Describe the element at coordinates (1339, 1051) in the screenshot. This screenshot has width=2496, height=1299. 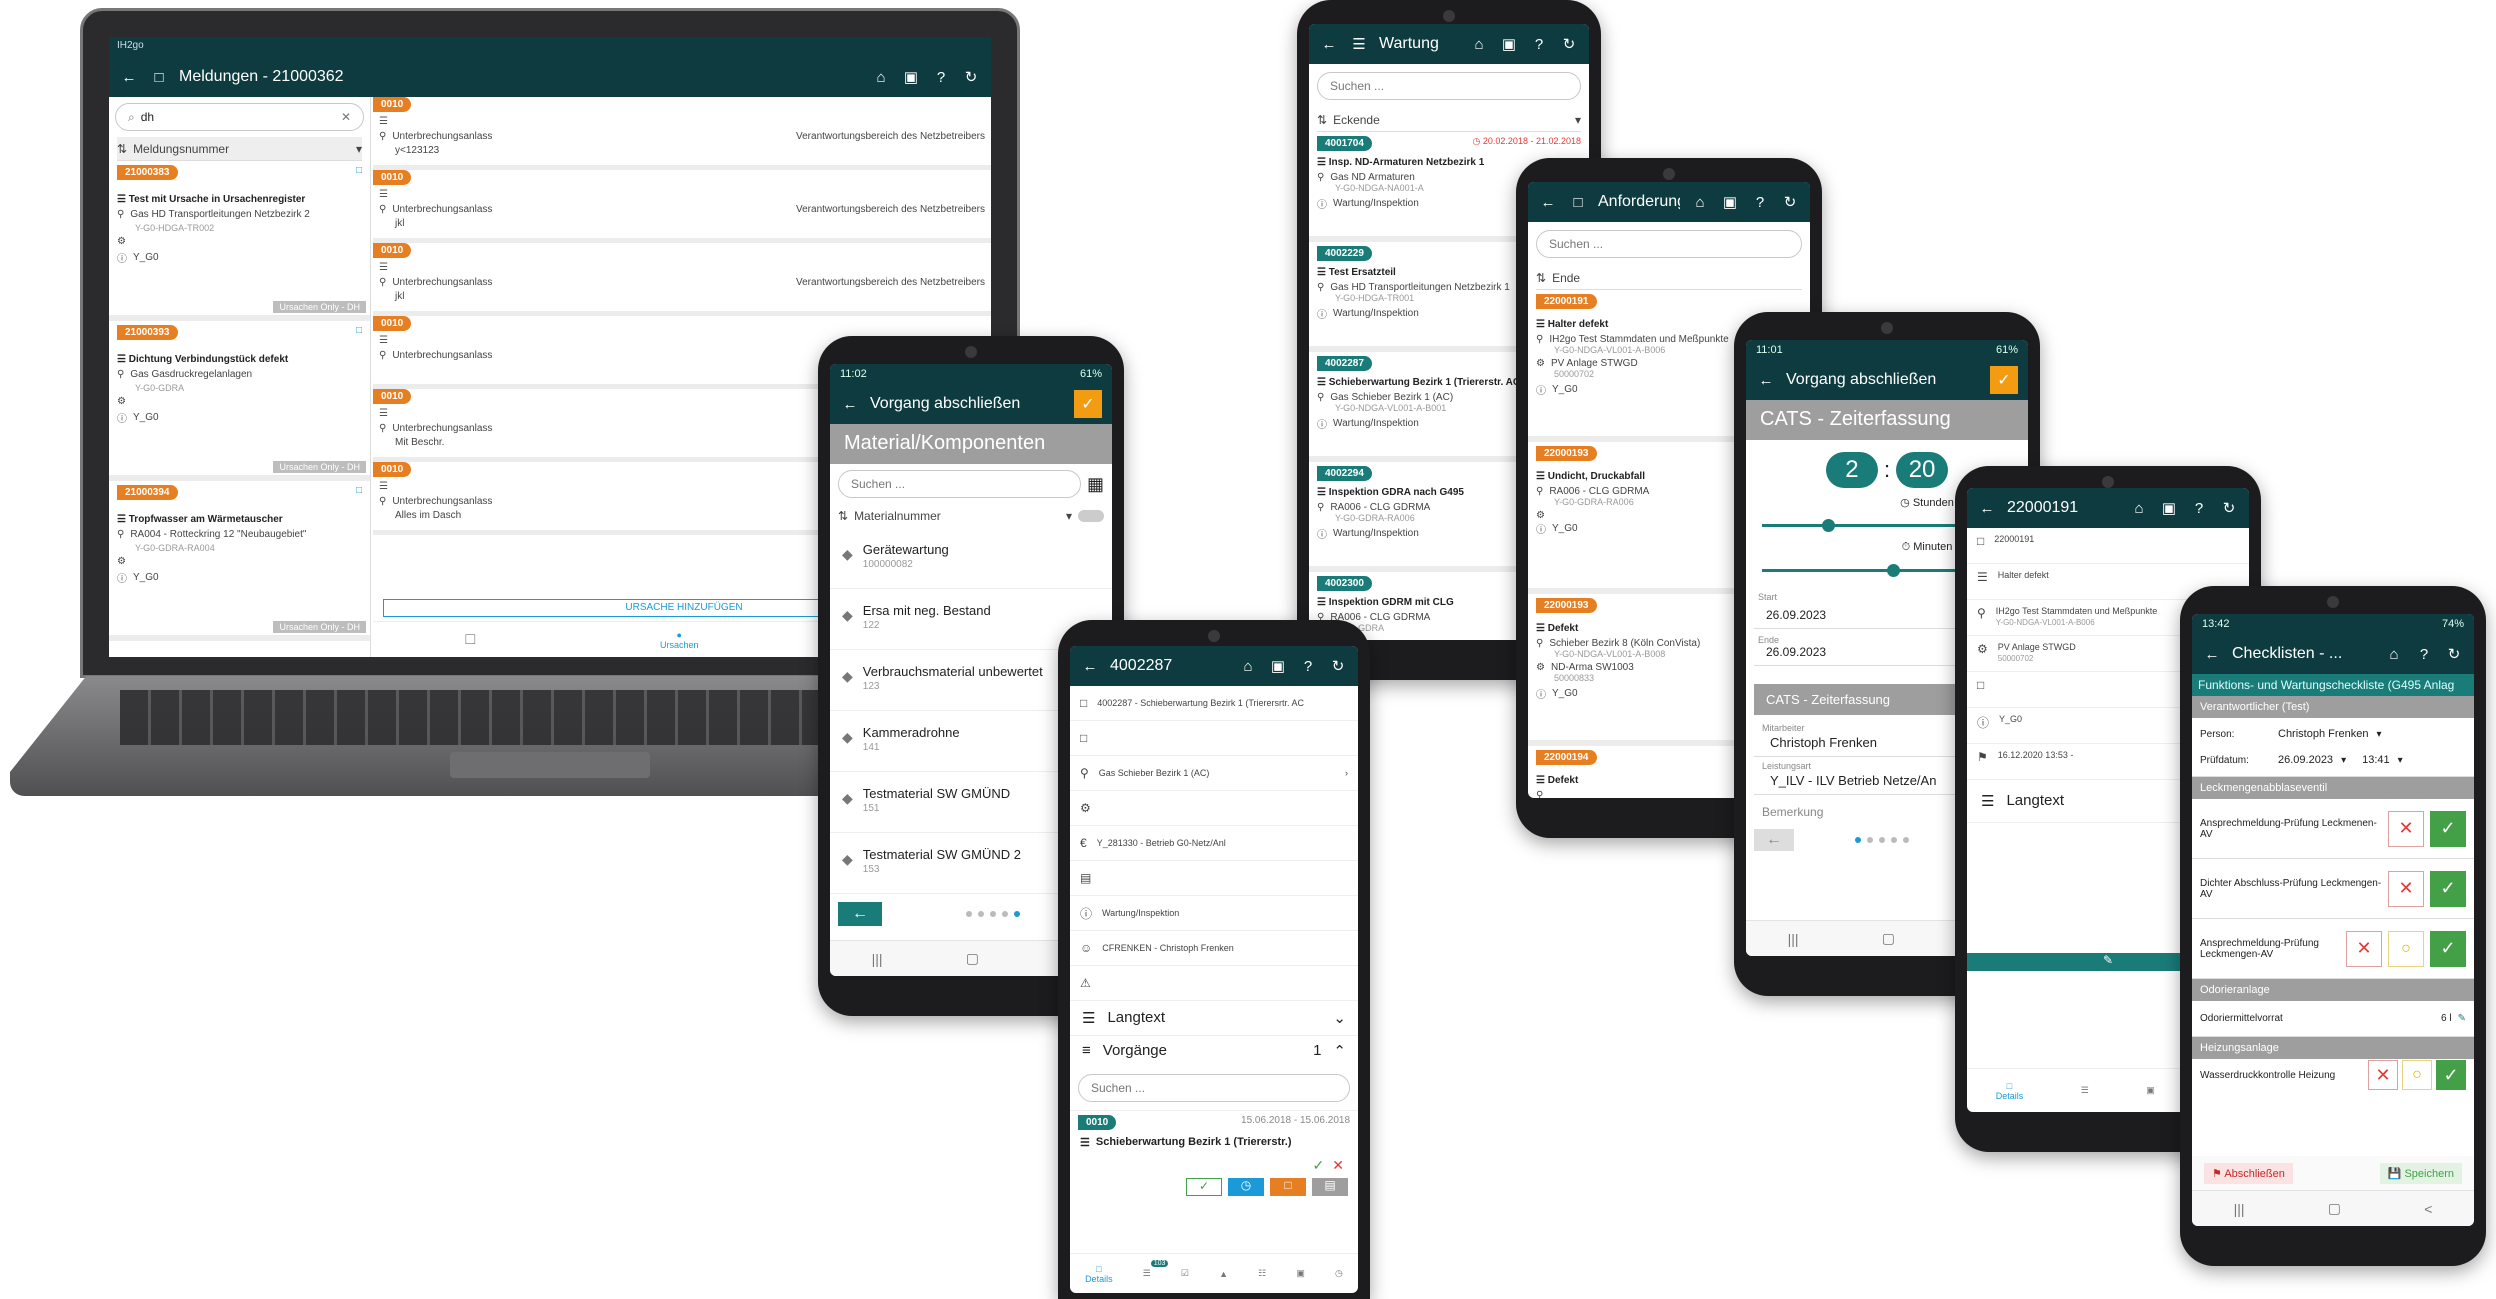
I see `chevron-up-icon: ⌃` at that location.